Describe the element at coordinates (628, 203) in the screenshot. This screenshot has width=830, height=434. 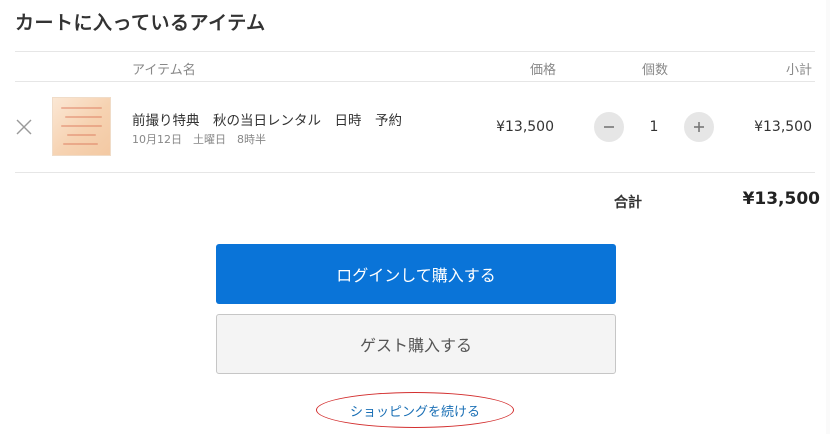
I see `total-label: 合計` at that location.